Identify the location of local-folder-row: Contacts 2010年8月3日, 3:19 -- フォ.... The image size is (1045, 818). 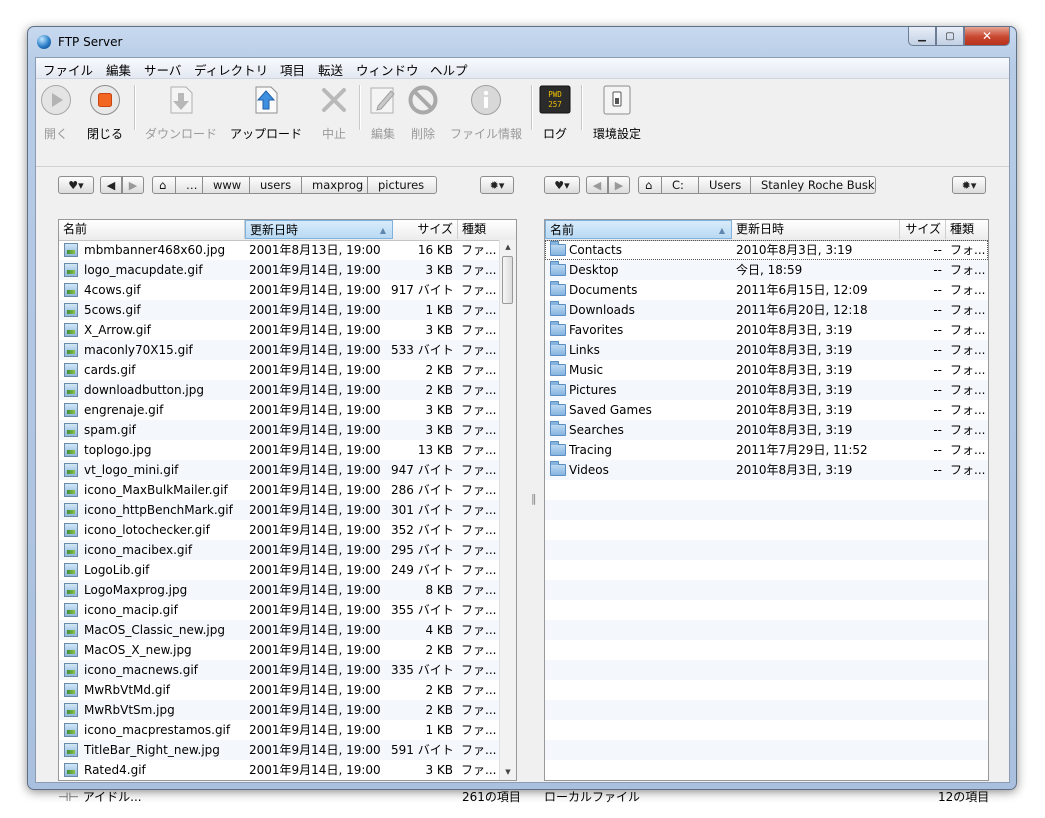
(766, 250).